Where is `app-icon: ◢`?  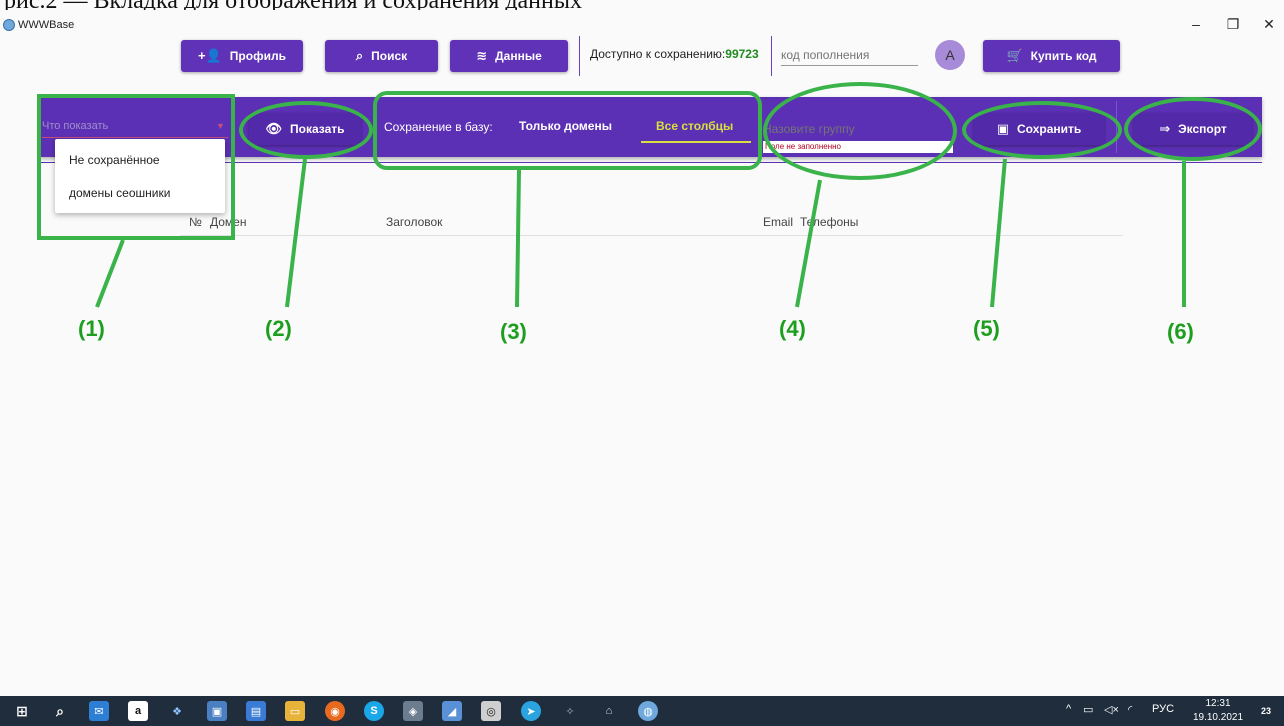 app-icon: ◢ is located at coordinates (452, 711).